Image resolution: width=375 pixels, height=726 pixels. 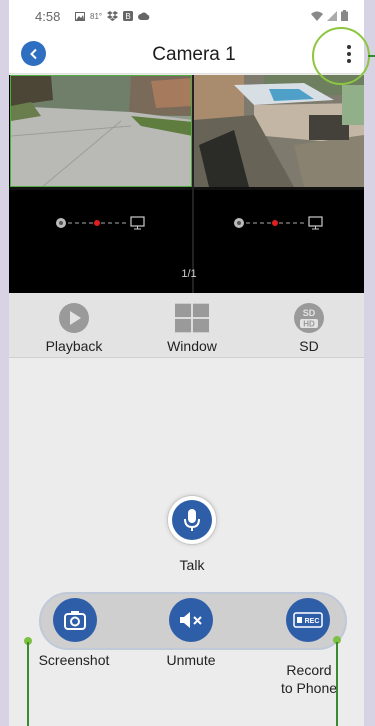 What do you see at coordinates (80, 16) in the screenshot?
I see `image-icon` at bounding box center [80, 16].